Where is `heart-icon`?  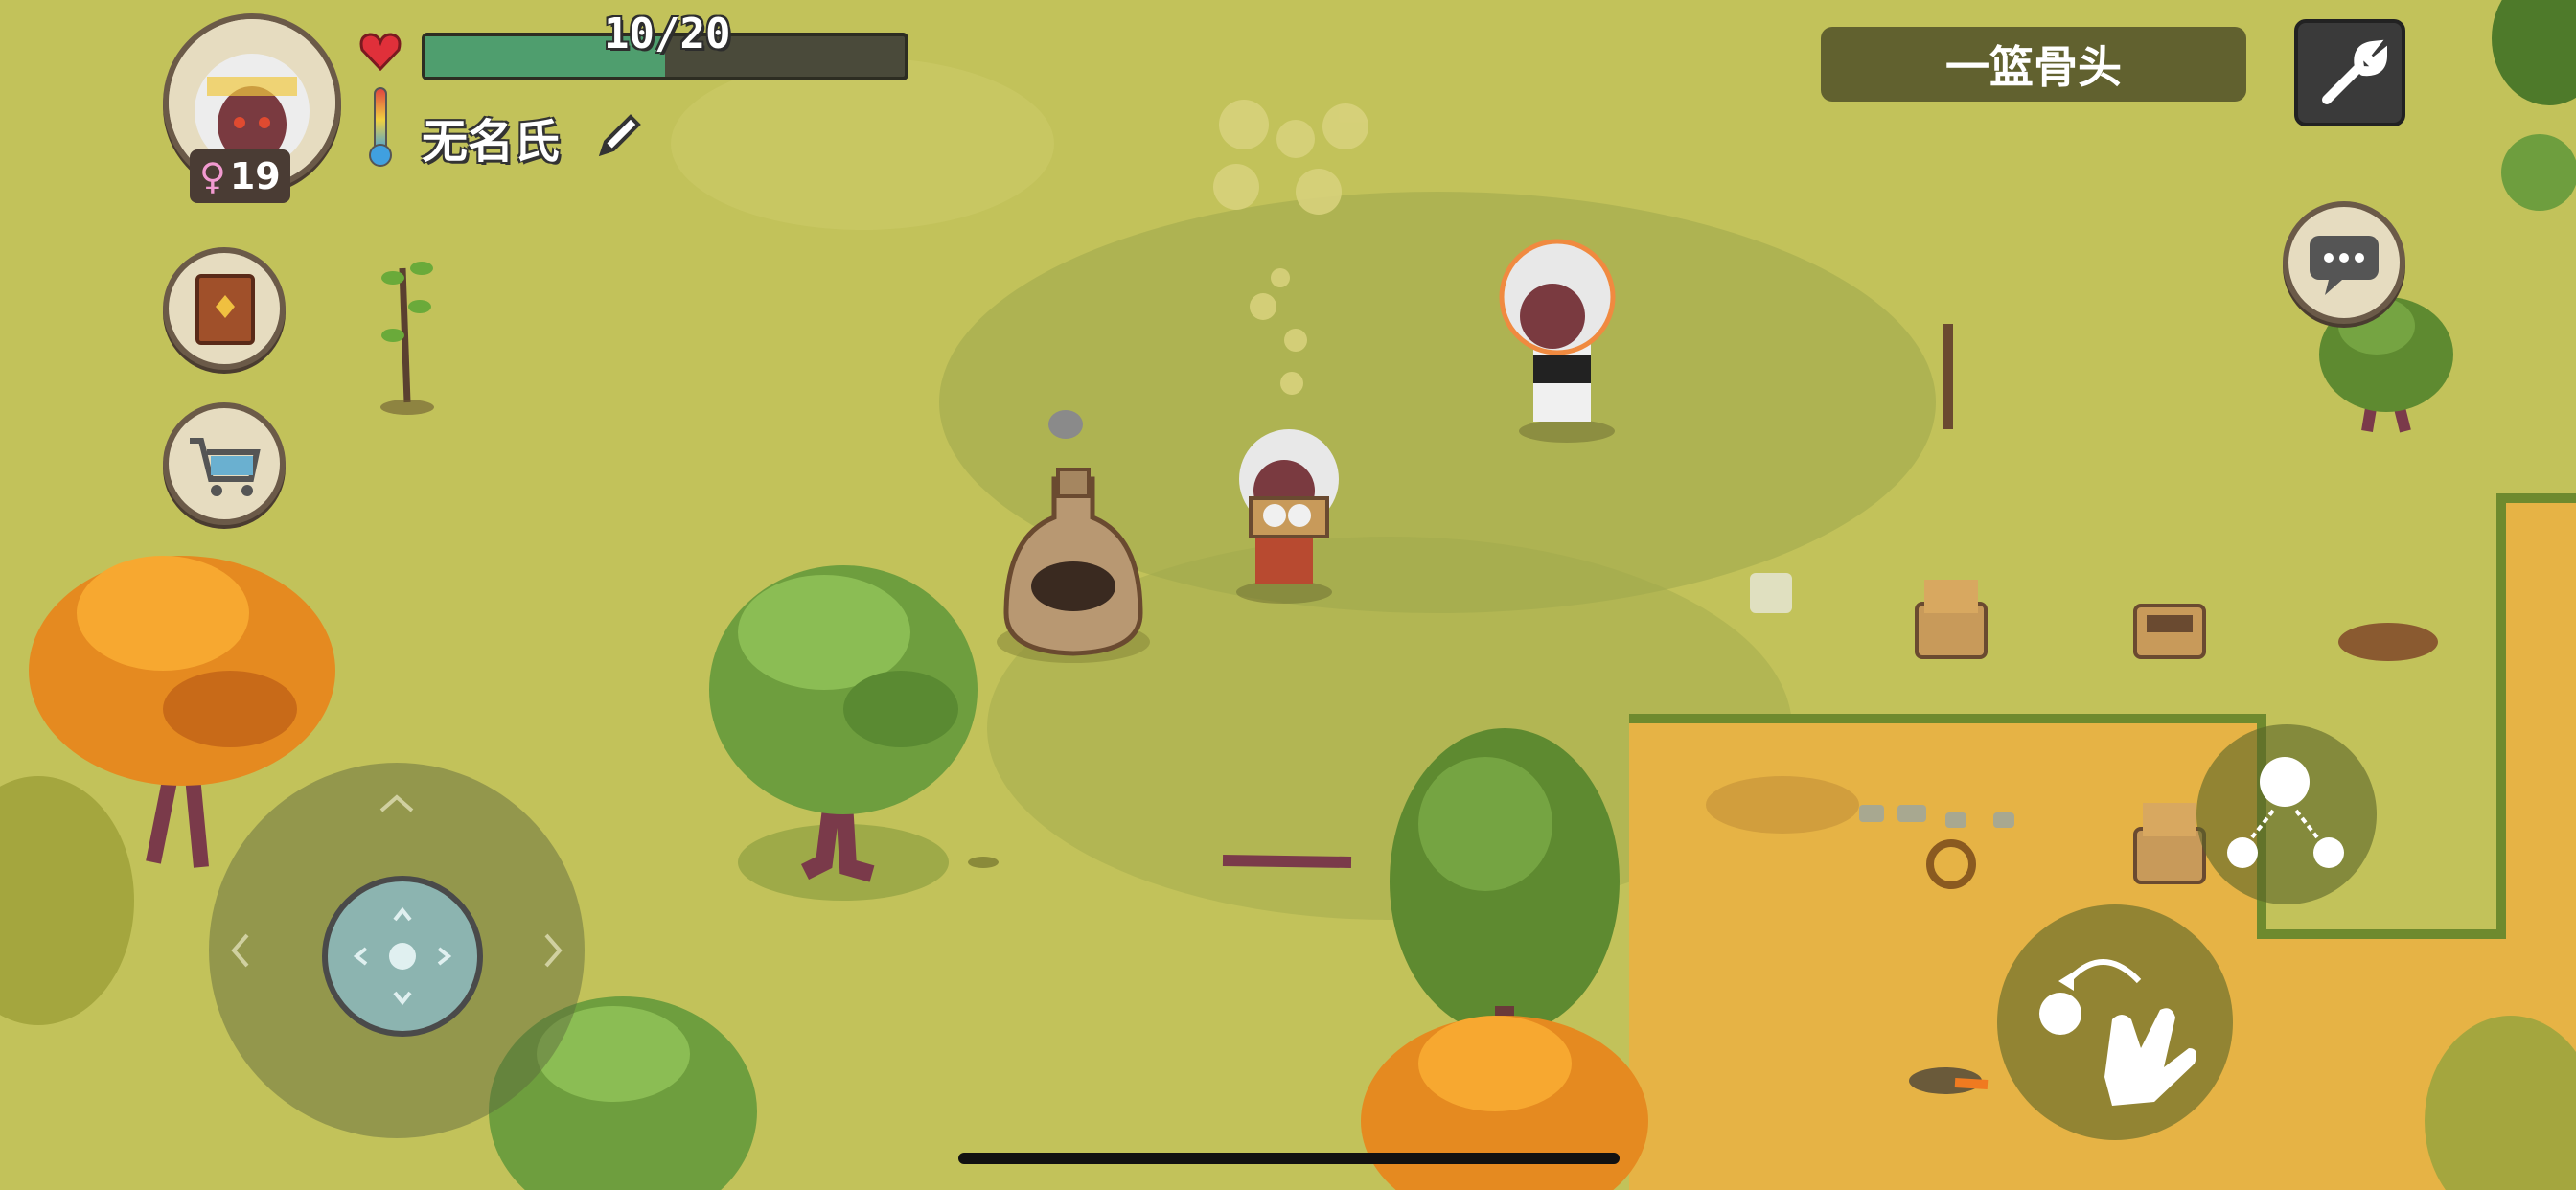
heart-icon is located at coordinates (380, 52).